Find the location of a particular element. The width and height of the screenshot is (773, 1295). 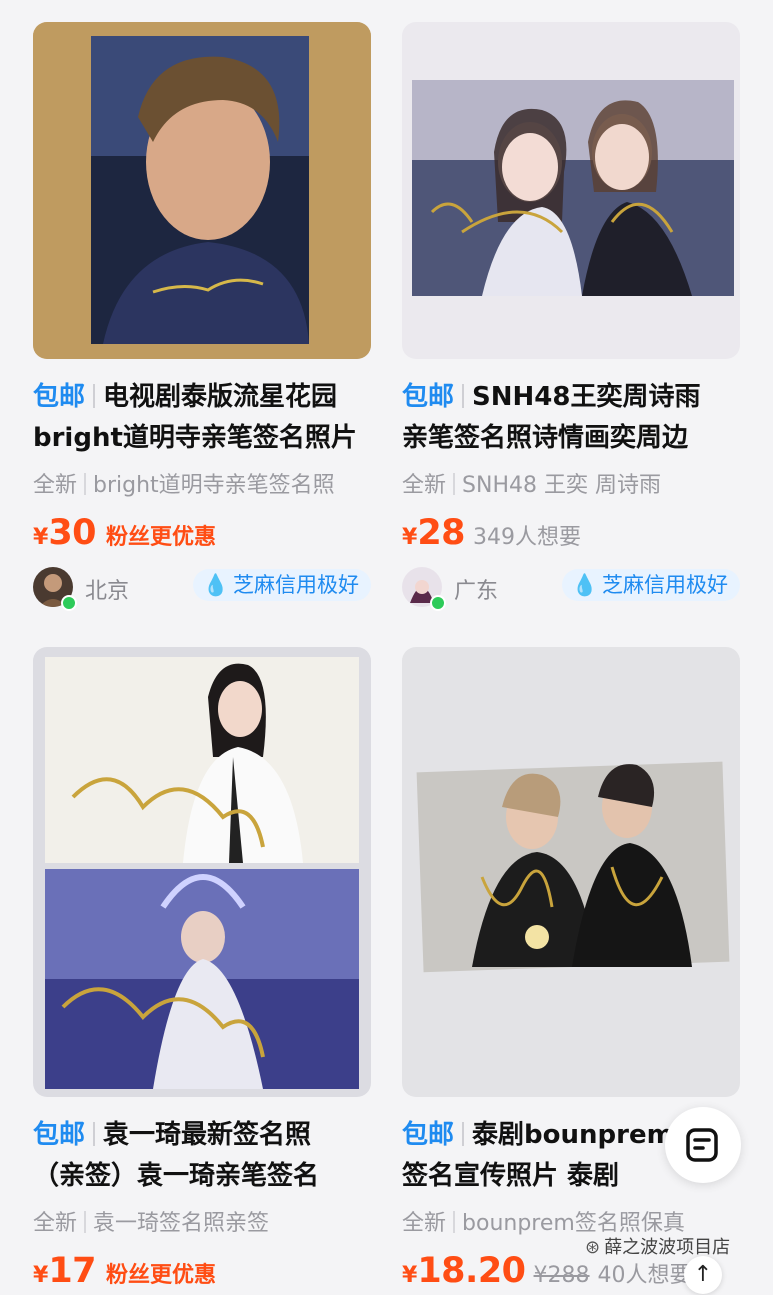

scroll-top-button: ↑ is located at coordinates (703, 1275).